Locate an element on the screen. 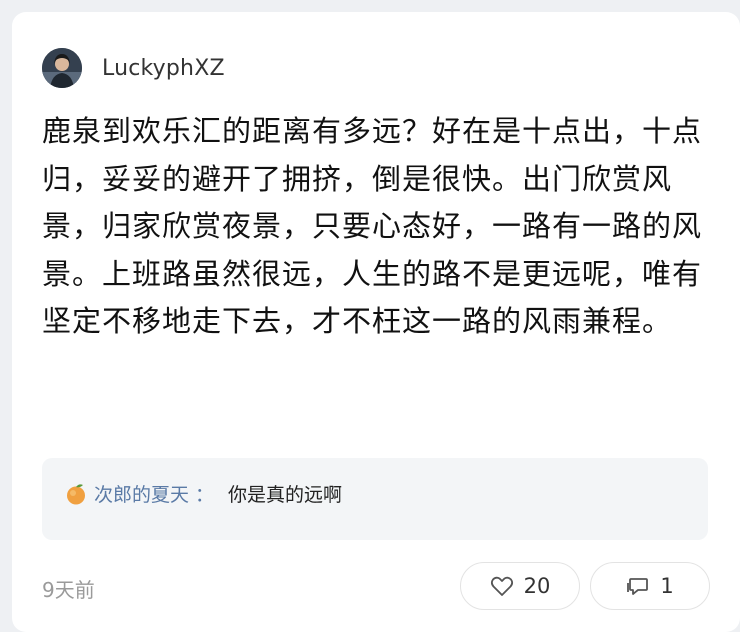  comment-icon is located at coordinates (638, 586).